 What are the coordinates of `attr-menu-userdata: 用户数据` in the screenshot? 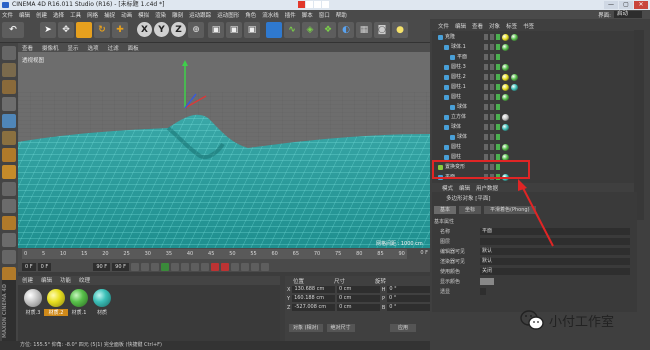 It's located at (487, 188).